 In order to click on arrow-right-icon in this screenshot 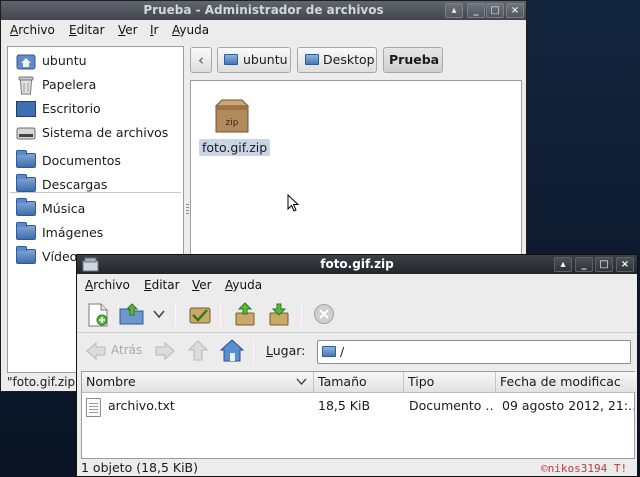, I will do `click(165, 351)`.